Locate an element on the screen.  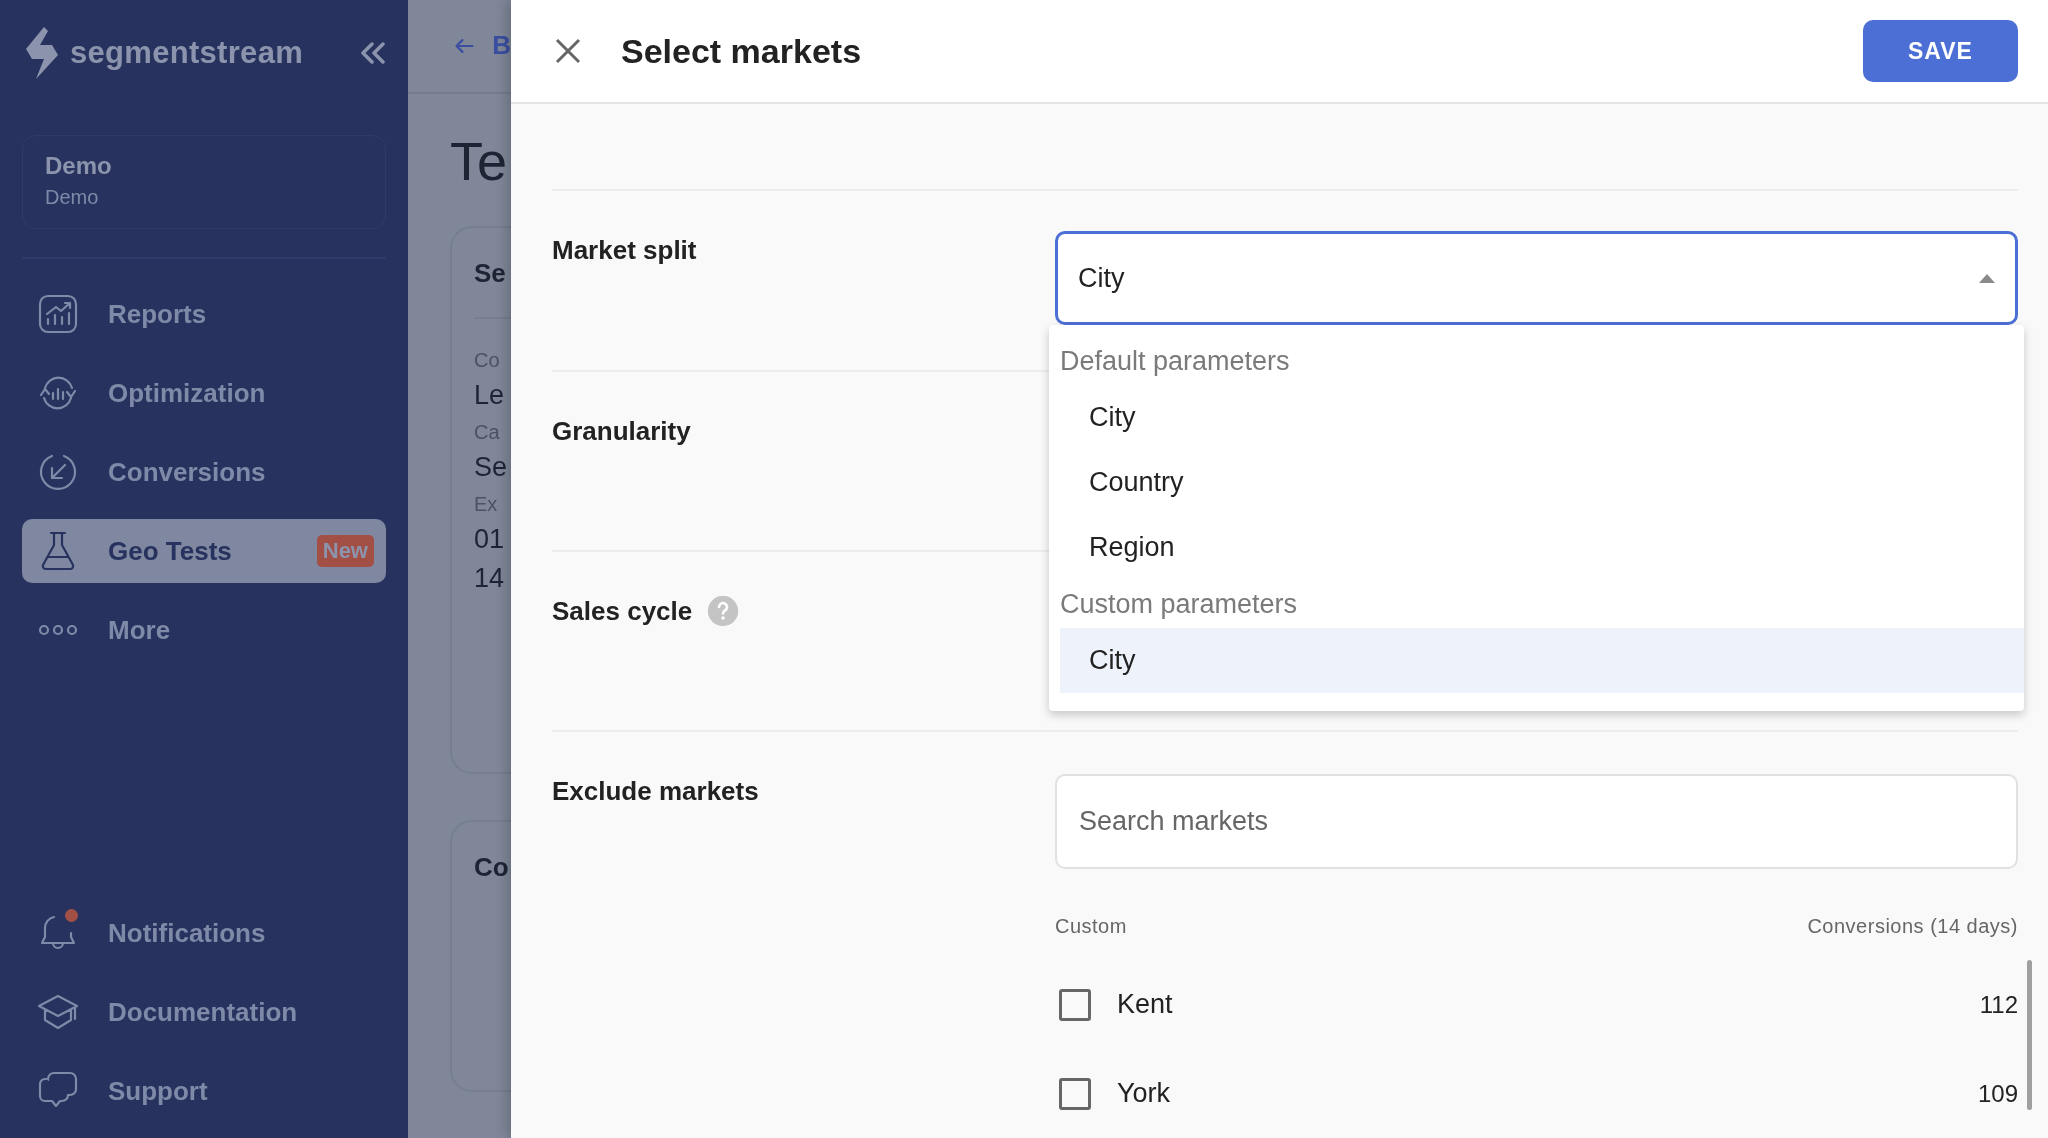
back-link: B is located at coordinates (501, 46).